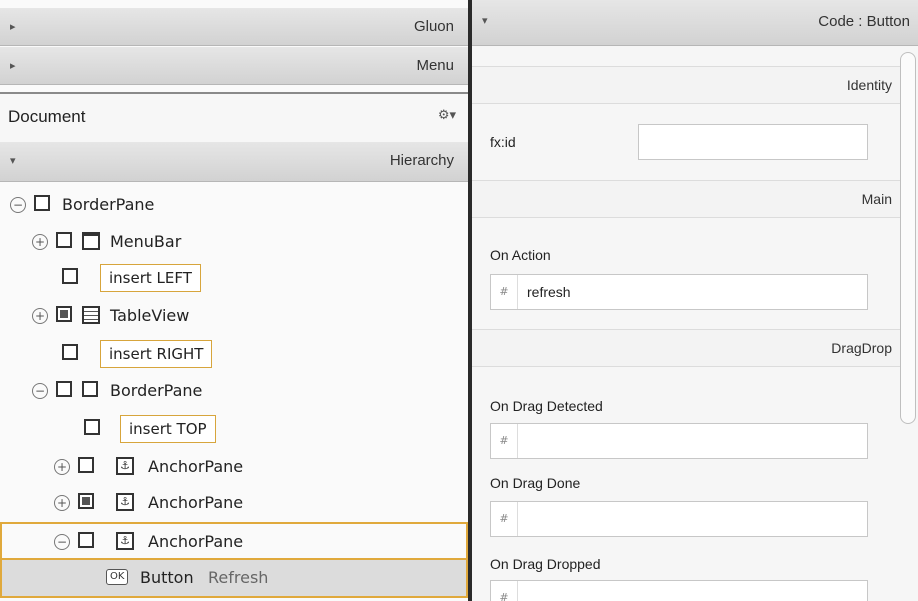  Describe the element at coordinates (687, 85) in the screenshot. I see `section-identity: Identity` at that location.